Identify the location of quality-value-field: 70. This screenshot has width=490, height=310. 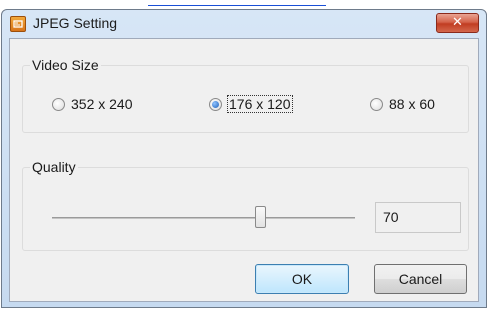
(418, 217).